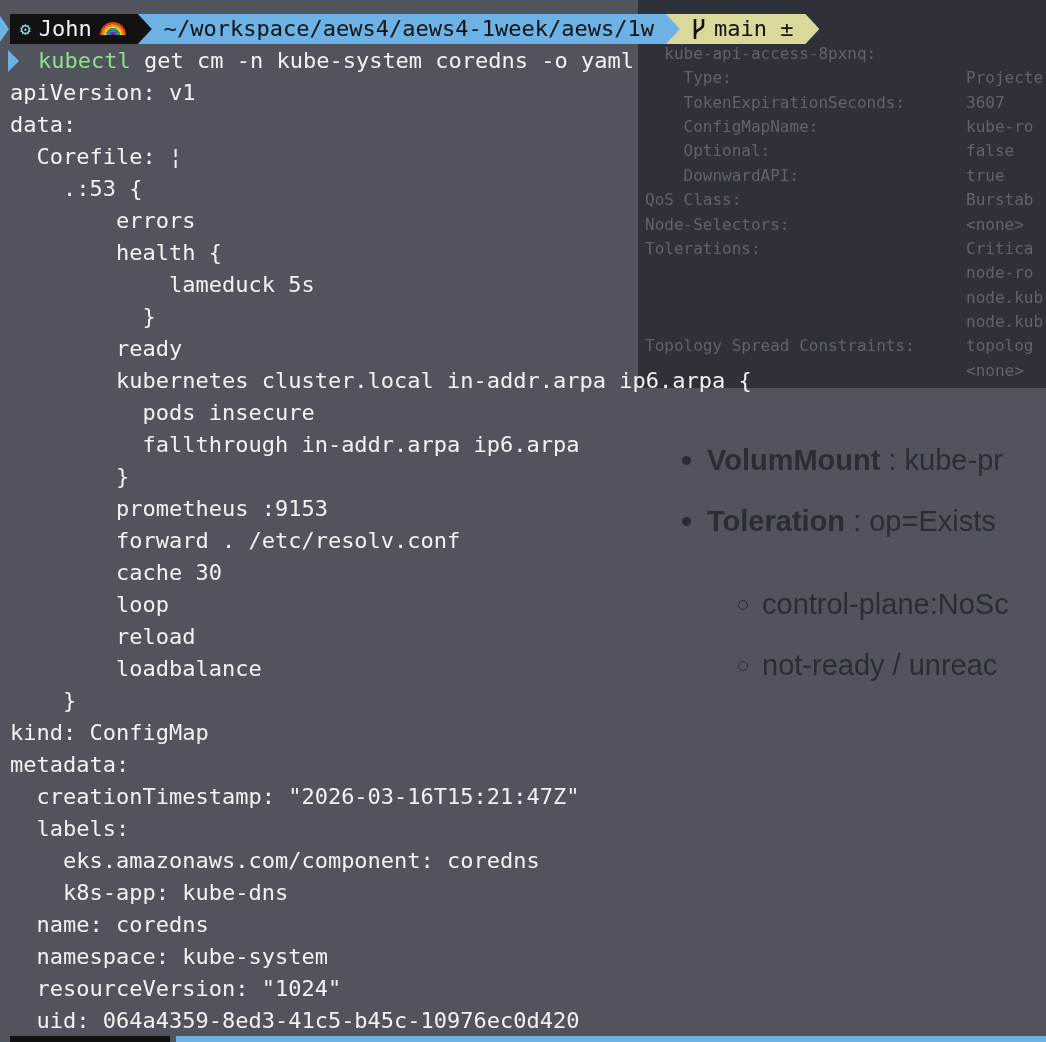 This screenshot has height=1042, width=1046. What do you see at coordinates (25, 29) in the screenshot?
I see `gear-icon: ⚙` at bounding box center [25, 29].